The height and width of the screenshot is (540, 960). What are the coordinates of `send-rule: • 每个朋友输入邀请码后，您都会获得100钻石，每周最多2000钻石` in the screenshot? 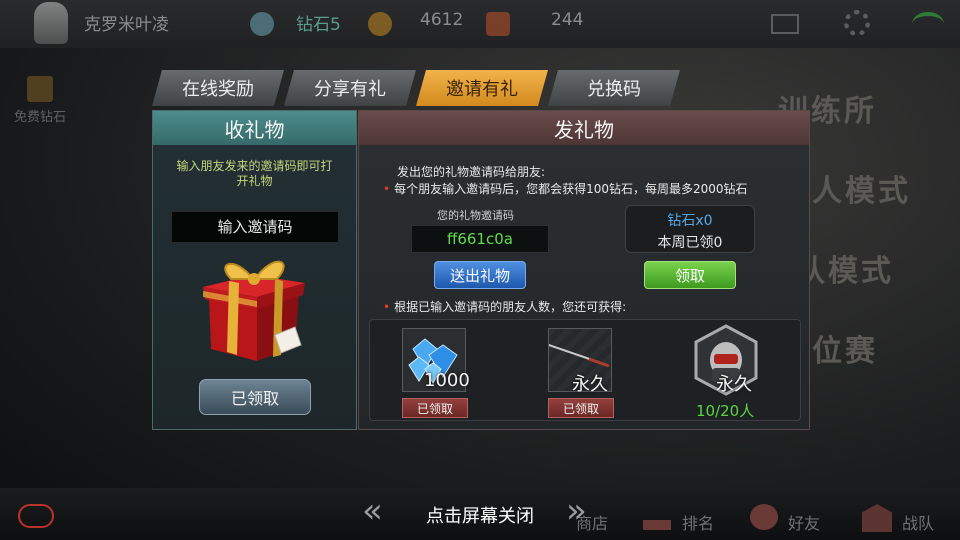 It's located at (565, 188).